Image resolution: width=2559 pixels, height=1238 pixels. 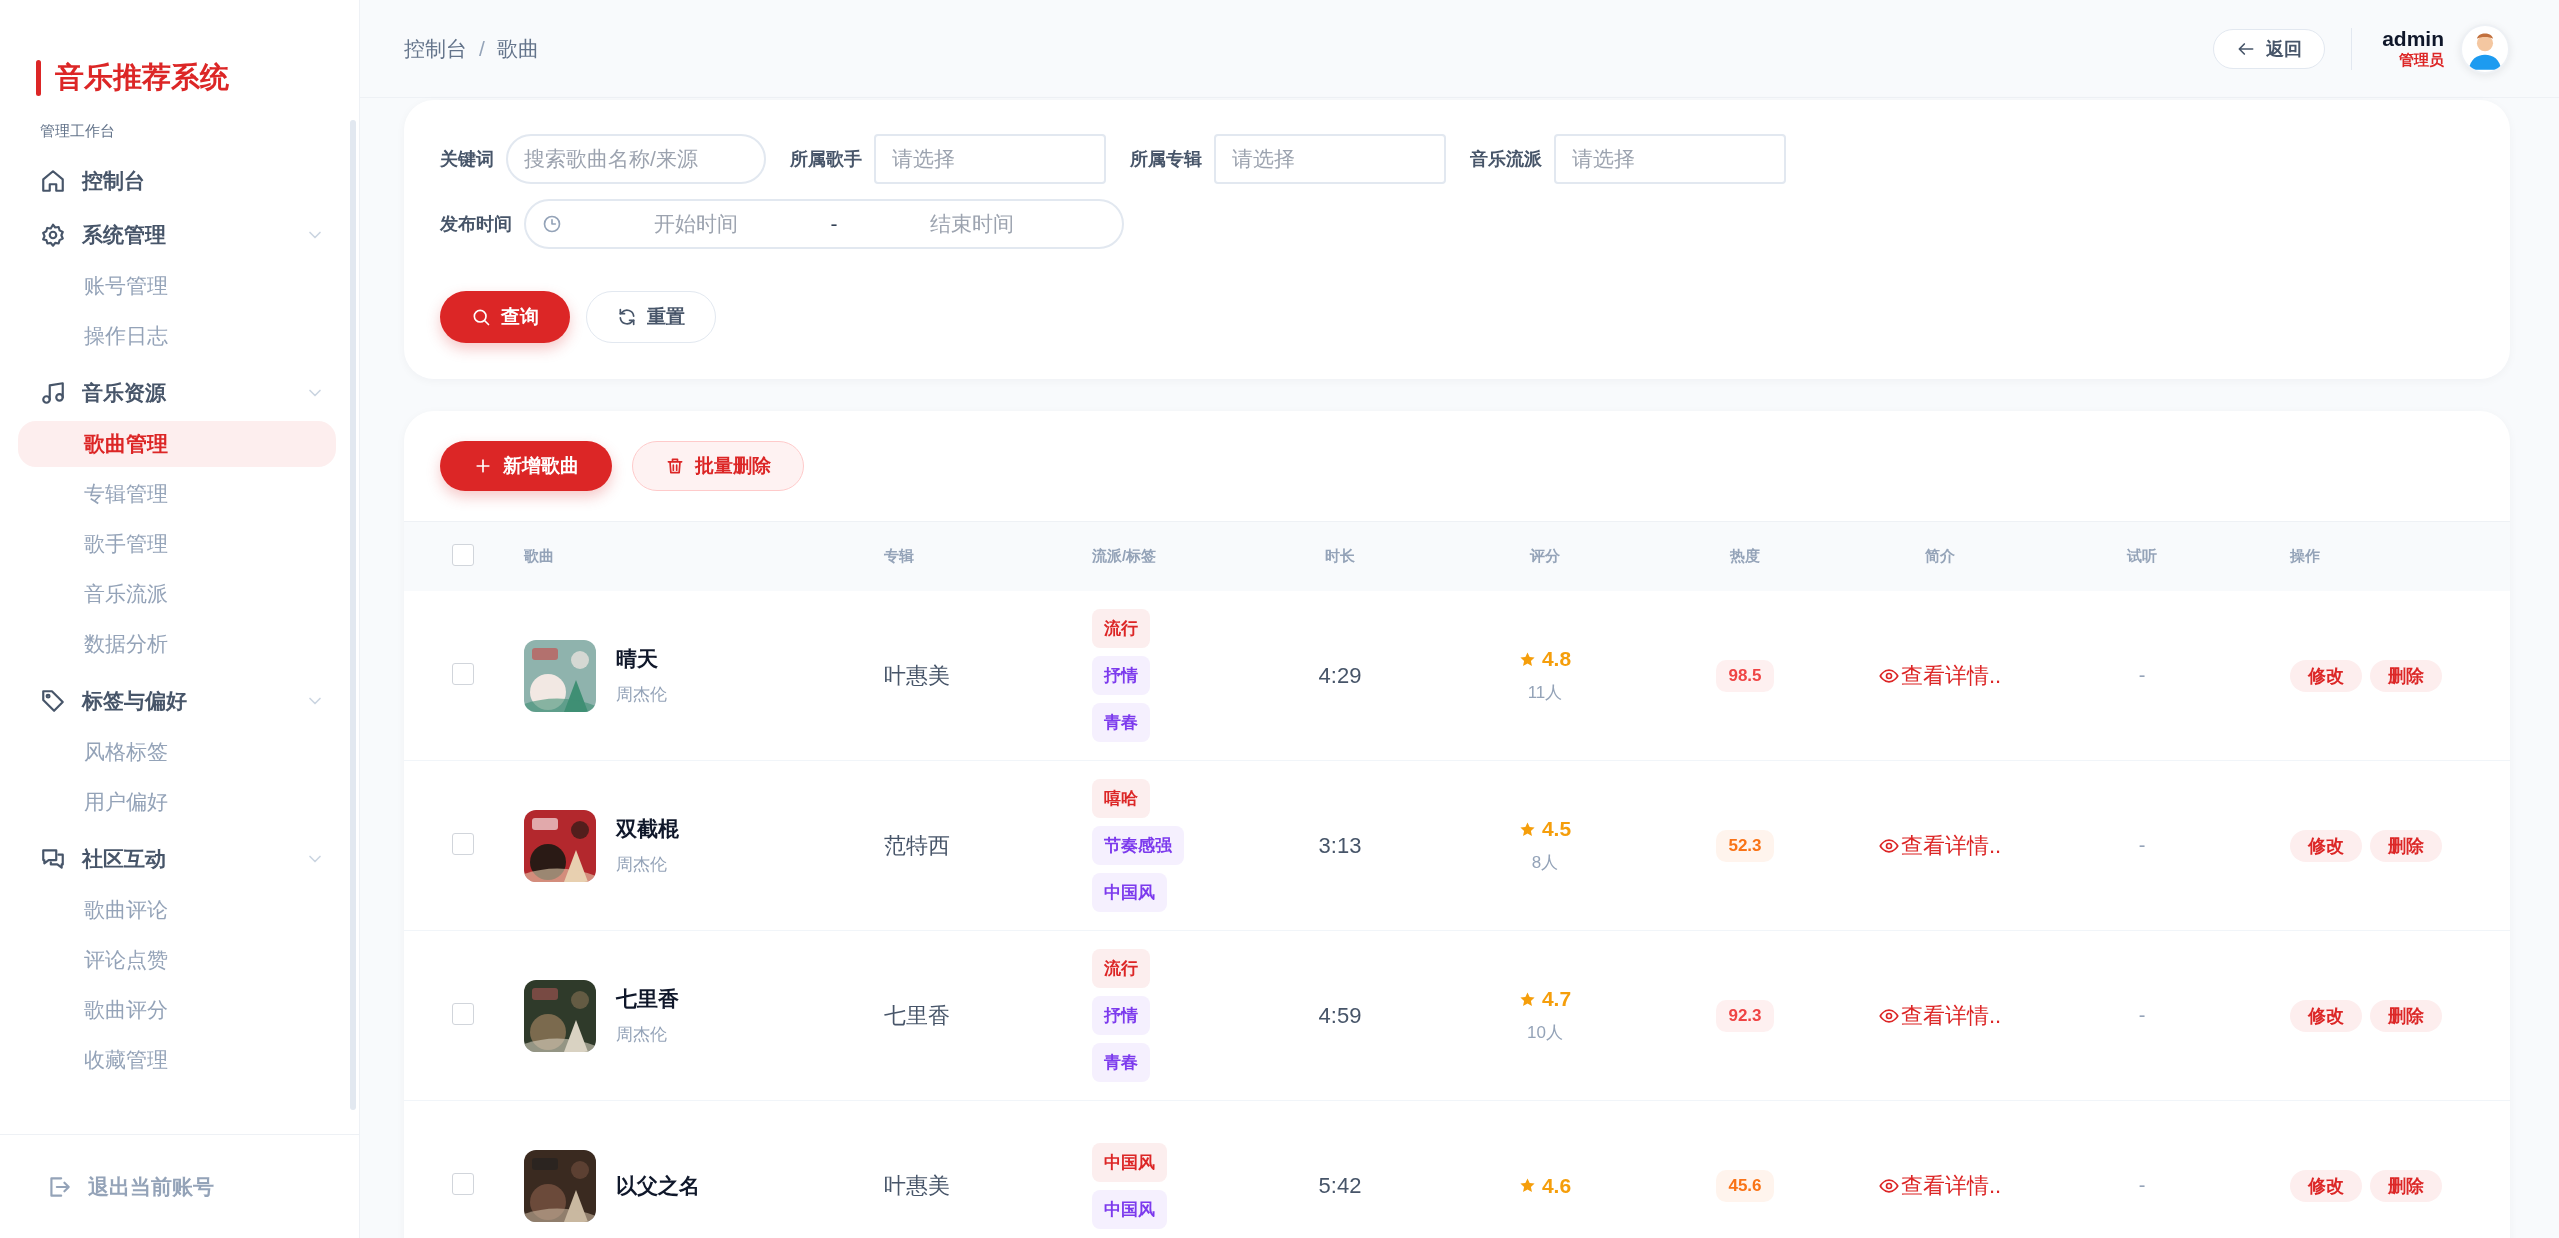 I want to click on nav-item: 歌手管理, so click(x=177, y=544).